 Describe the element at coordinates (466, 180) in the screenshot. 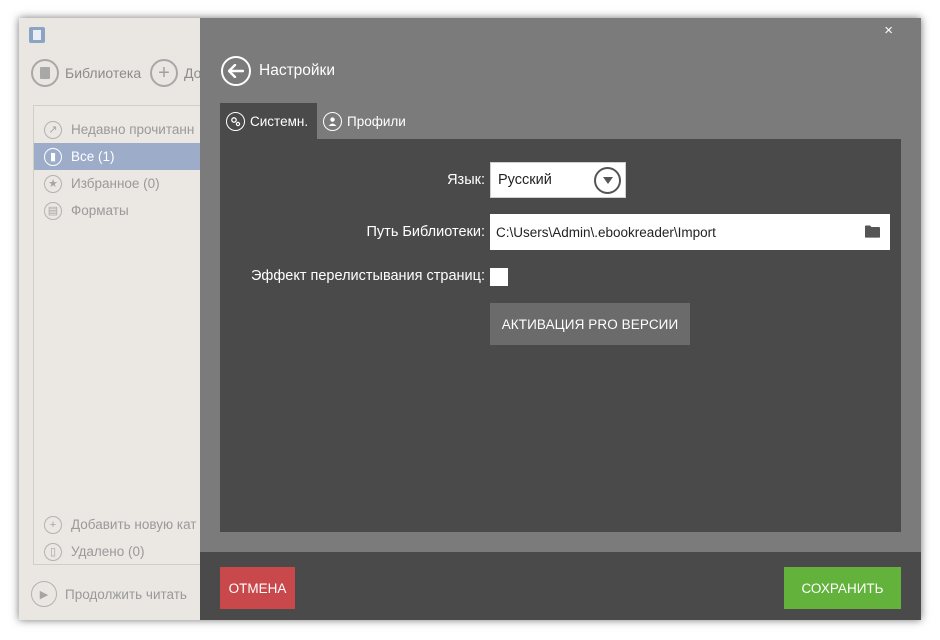

I see `language-label: Язык:` at that location.